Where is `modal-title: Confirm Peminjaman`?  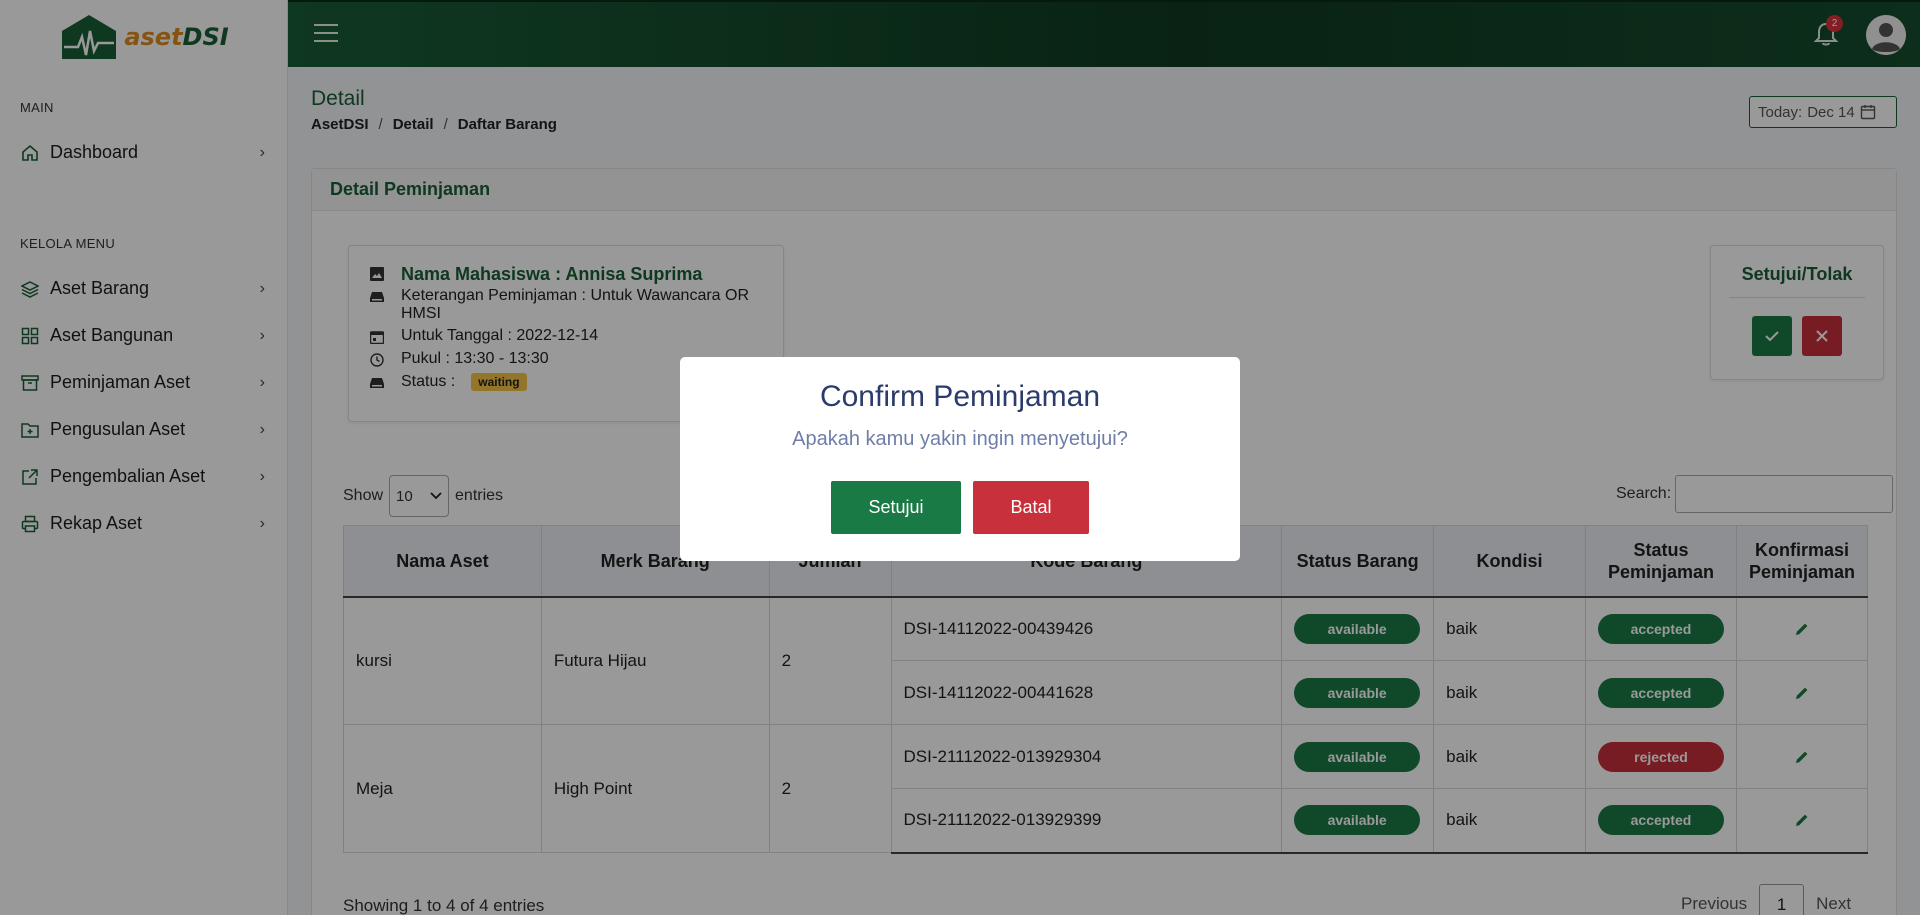
modal-title: Confirm Peminjaman is located at coordinates (960, 396).